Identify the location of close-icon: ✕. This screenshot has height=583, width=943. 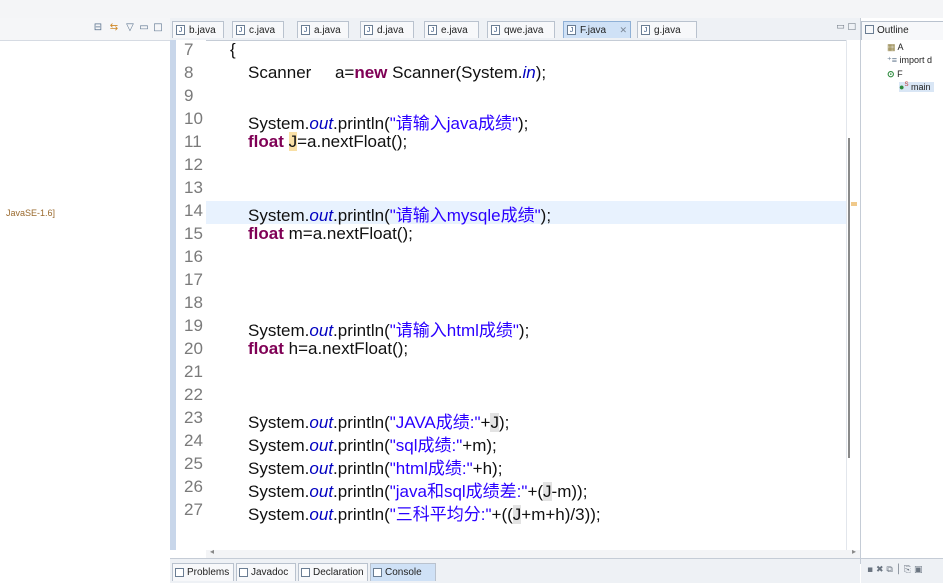
(623, 30).